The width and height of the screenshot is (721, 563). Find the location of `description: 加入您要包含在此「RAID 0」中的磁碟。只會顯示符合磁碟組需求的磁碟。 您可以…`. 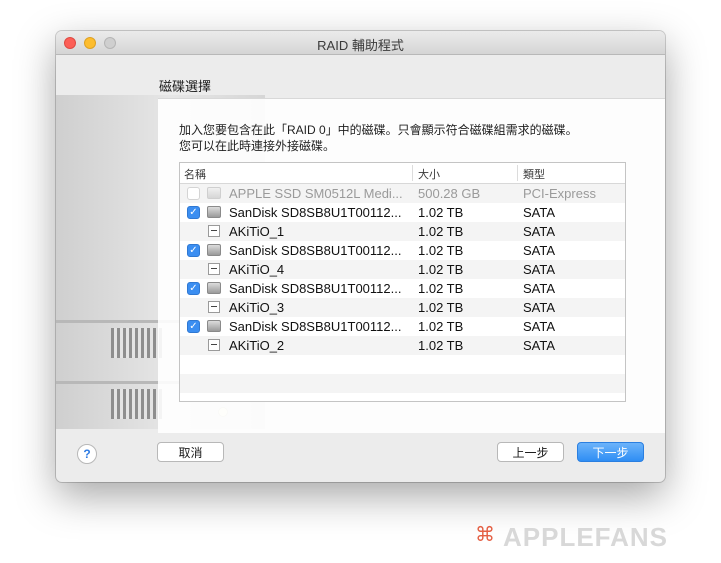

description: 加入您要包含在此「RAID 0」中的磁碟。只會顯示符合磁碟組需求的磁碟。 您可以… is located at coordinates (414, 138).